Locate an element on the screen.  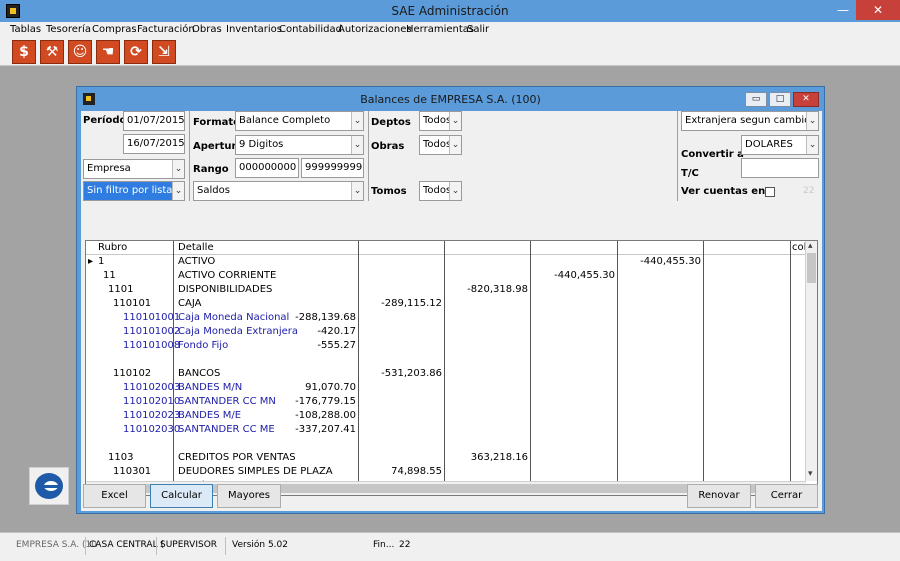
obras-select: Todos ⌄ is located at coordinates (440, 145).